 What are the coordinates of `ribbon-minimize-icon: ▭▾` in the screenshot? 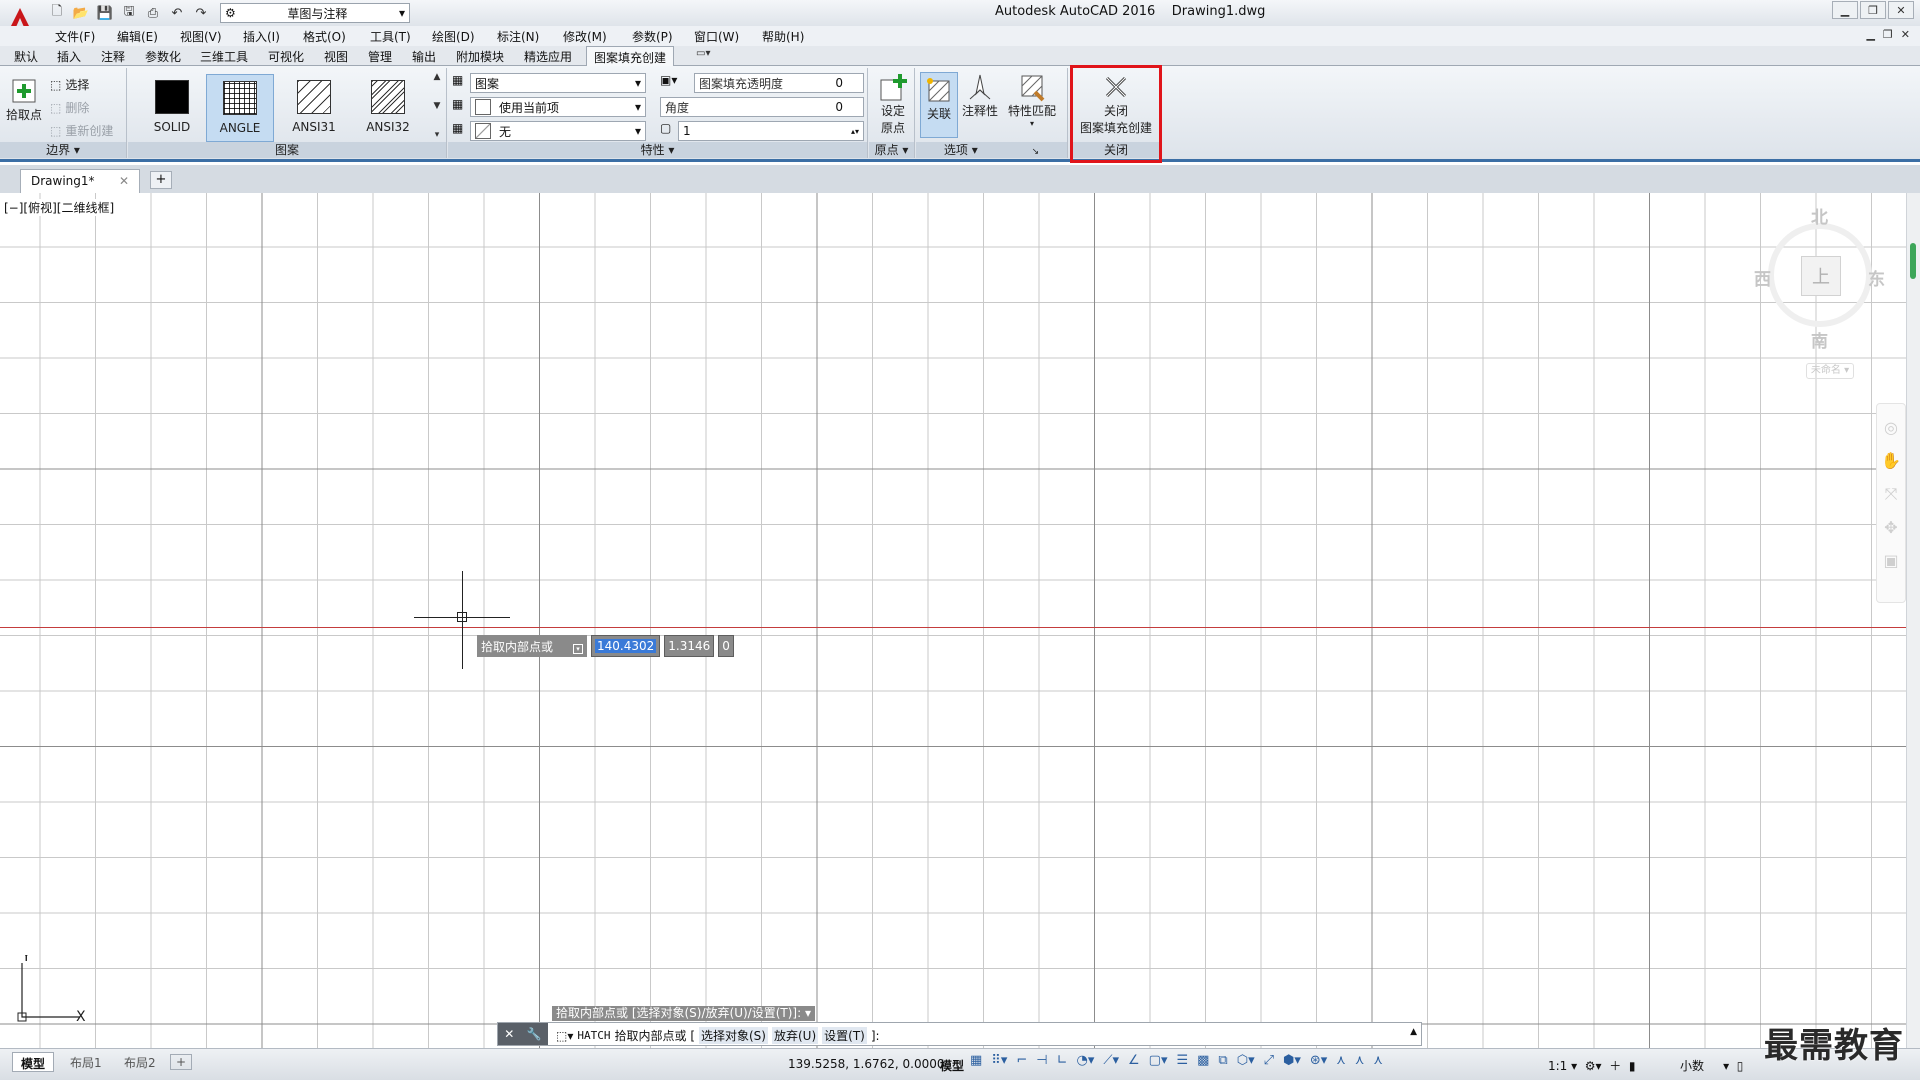 It's located at (703, 53).